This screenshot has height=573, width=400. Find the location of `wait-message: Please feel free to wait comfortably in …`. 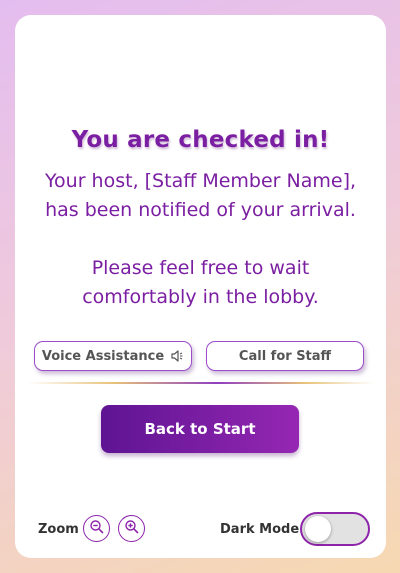

wait-message: Please feel free to wait comfortably in … is located at coordinates (200, 283).